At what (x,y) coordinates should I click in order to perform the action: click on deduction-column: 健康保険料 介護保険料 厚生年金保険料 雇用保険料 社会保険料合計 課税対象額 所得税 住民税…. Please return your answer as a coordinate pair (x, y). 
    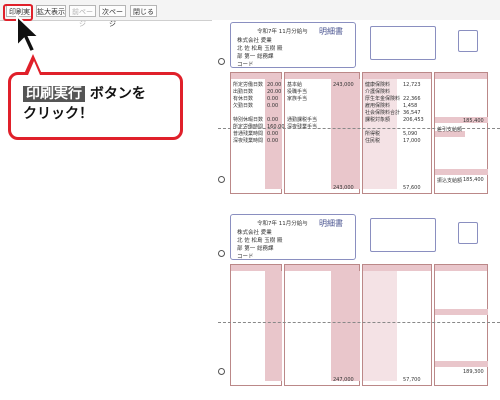
    Looking at the image, I should click on (397, 133).